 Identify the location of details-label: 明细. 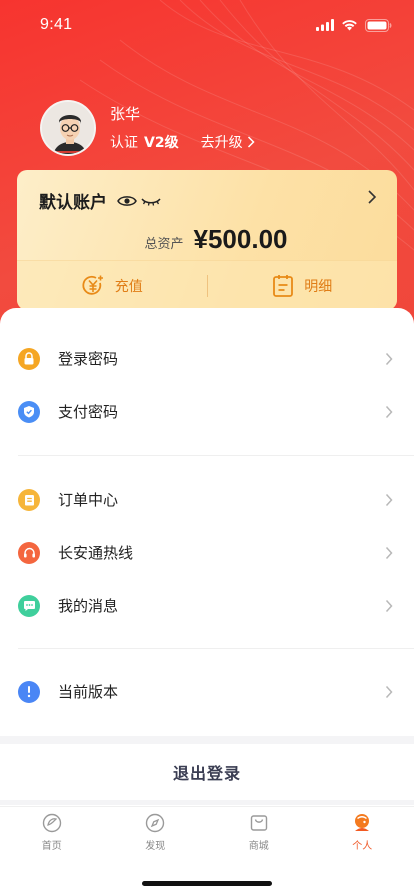
(318, 286).